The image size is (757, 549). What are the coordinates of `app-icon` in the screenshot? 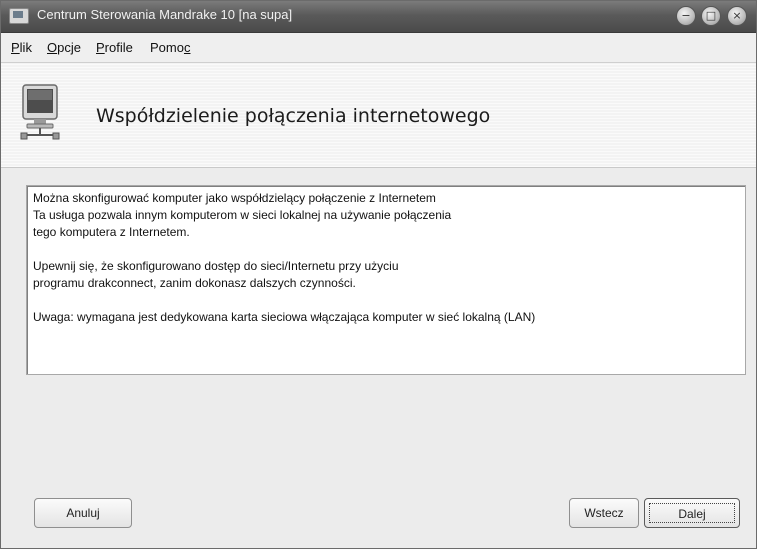 It's located at (19, 16).